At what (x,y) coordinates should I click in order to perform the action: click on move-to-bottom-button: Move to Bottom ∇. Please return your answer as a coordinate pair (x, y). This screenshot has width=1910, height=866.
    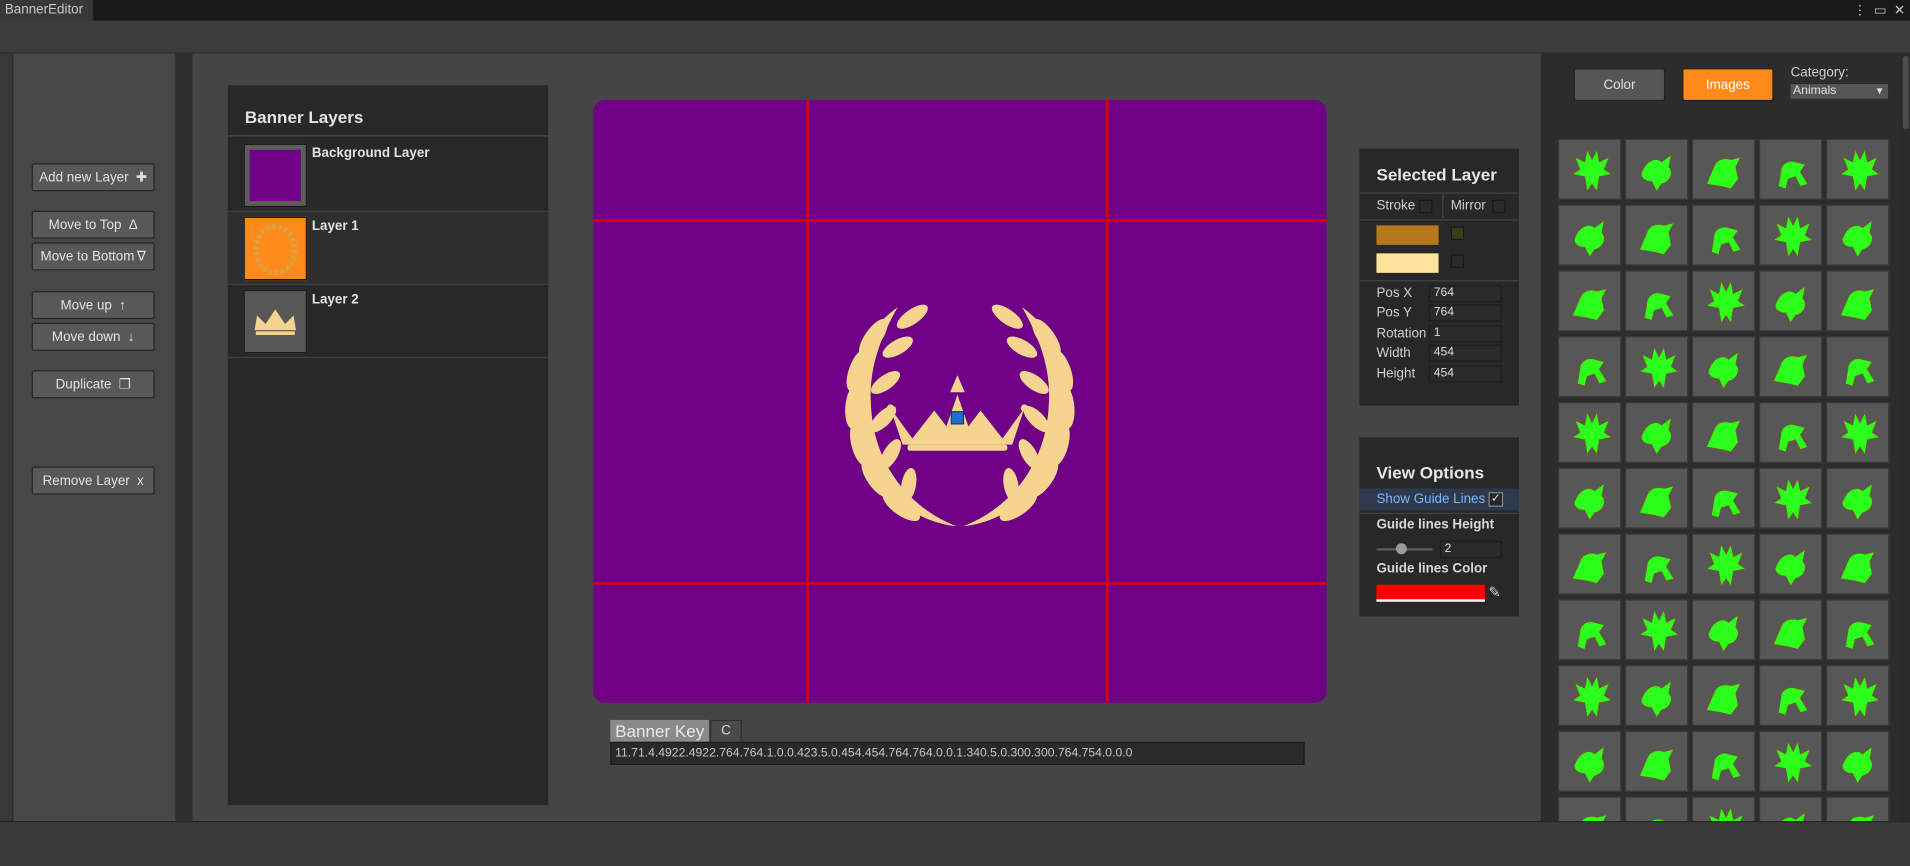
    Looking at the image, I should click on (93, 256).